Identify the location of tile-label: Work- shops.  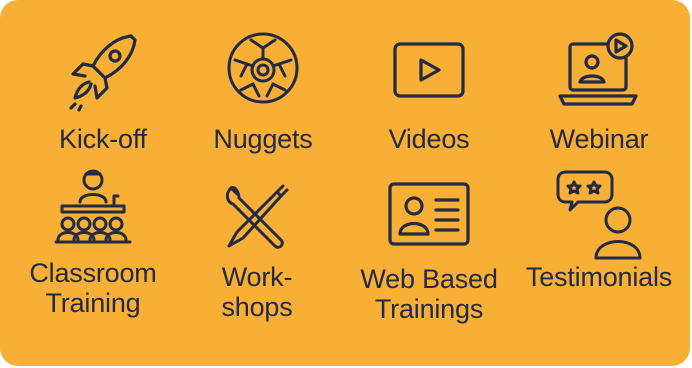
(257, 292).